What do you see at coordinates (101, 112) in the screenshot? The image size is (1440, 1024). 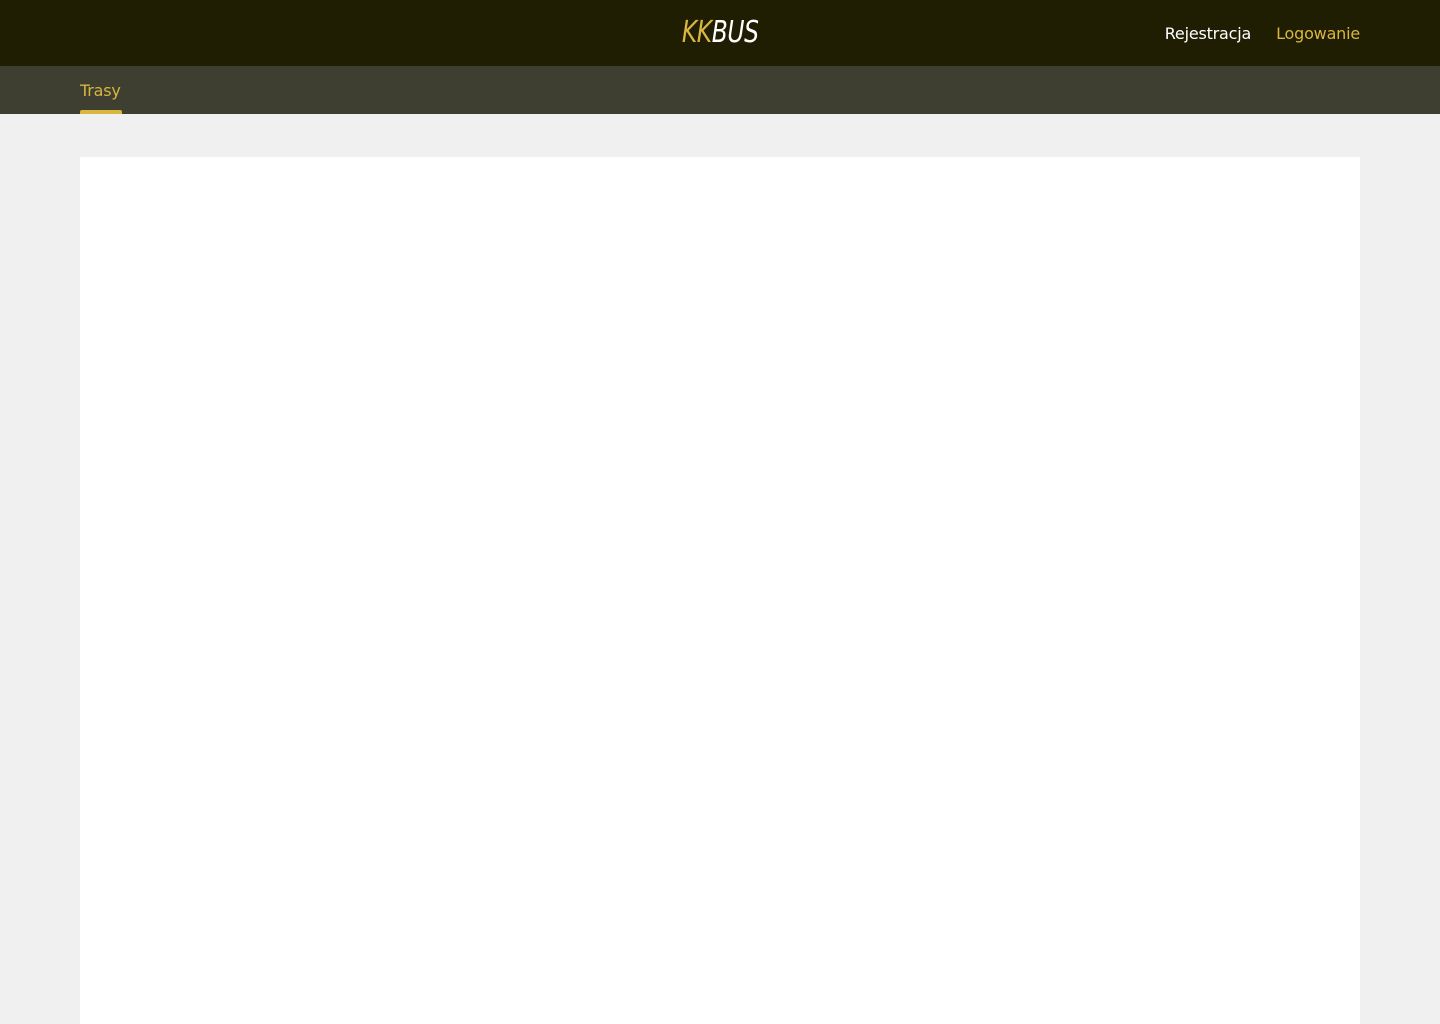 I see `active-tab-indicator` at bounding box center [101, 112].